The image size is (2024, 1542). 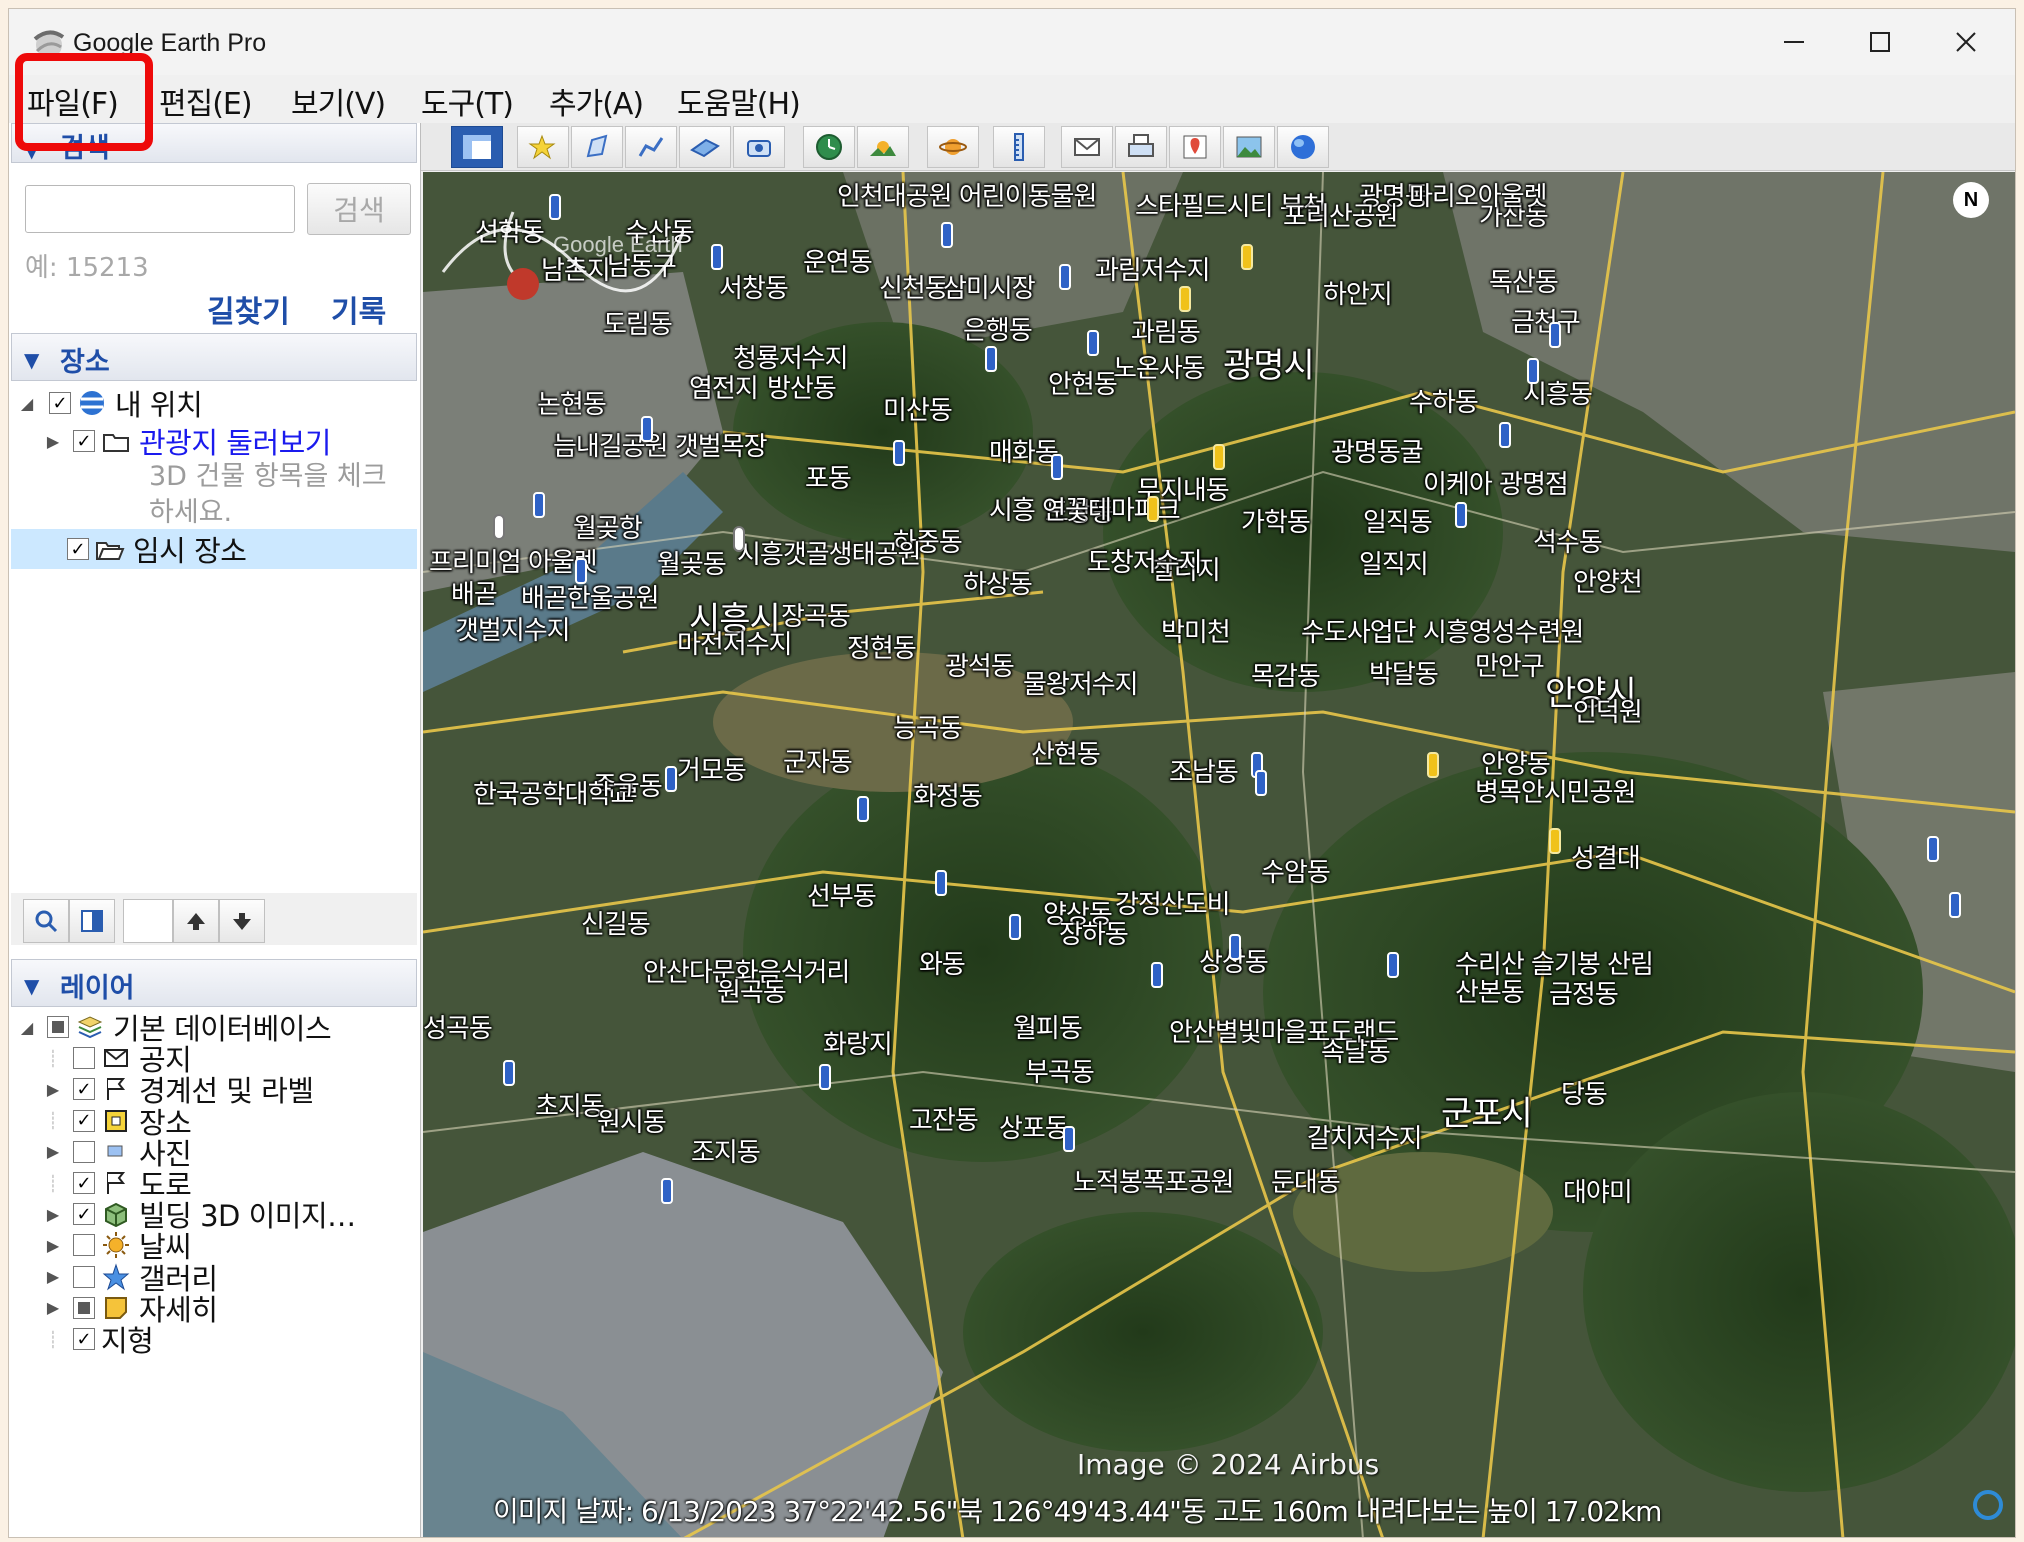 What do you see at coordinates (1019, 147) in the screenshot?
I see `ruler-button` at bounding box center [1019, 147].